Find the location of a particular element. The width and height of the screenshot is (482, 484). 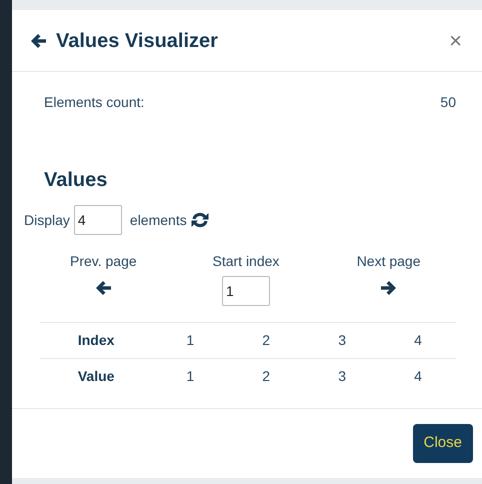

elements-count-label: Elements count: is located at coordinates (94, 102).